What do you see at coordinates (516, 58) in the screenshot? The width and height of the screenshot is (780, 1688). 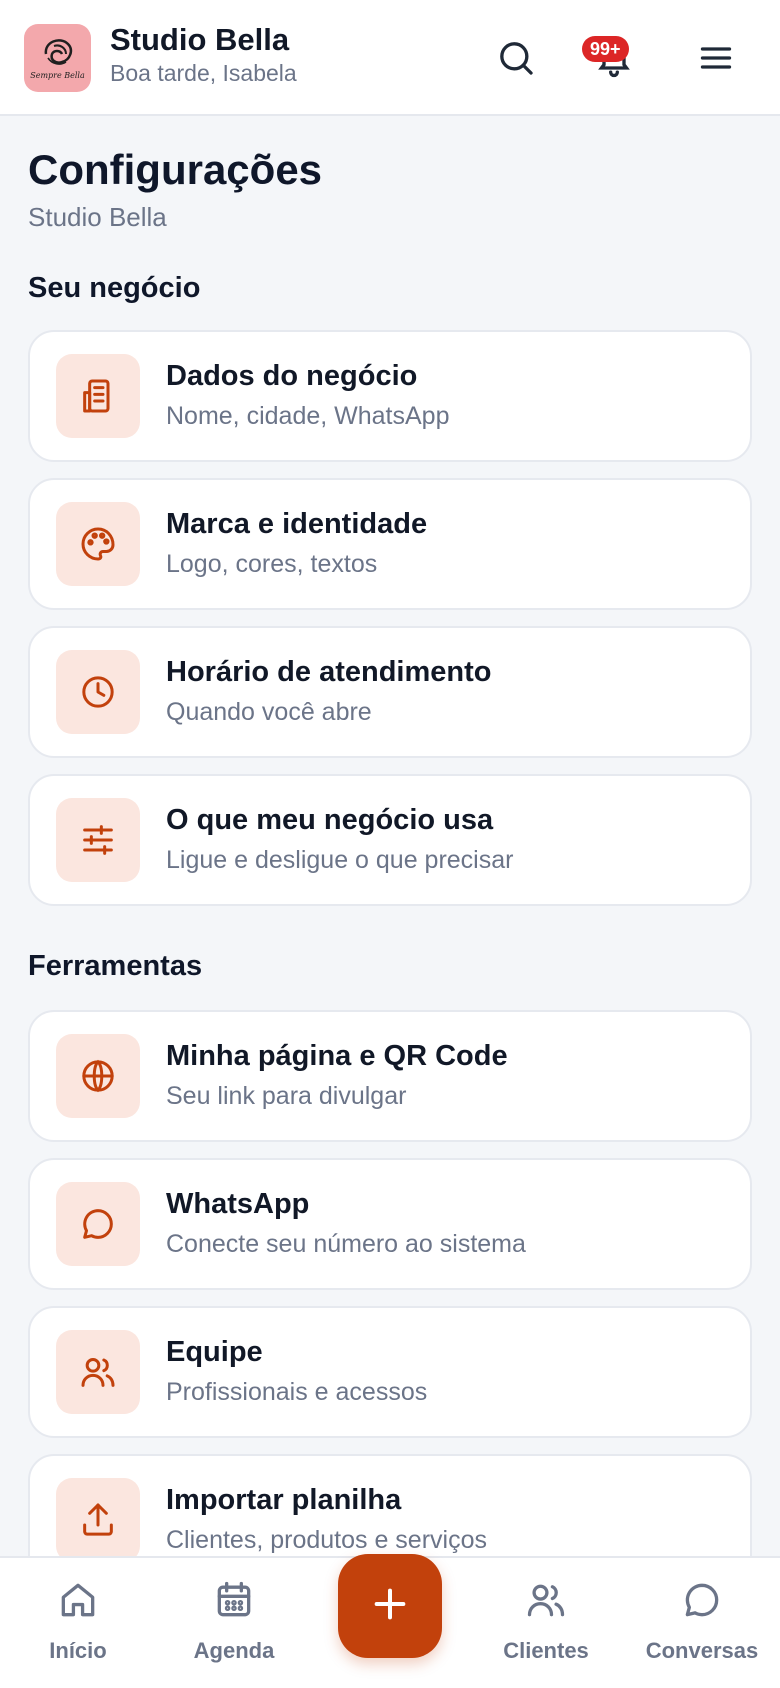 I see `search-icon` at bounding box center [516, 58].